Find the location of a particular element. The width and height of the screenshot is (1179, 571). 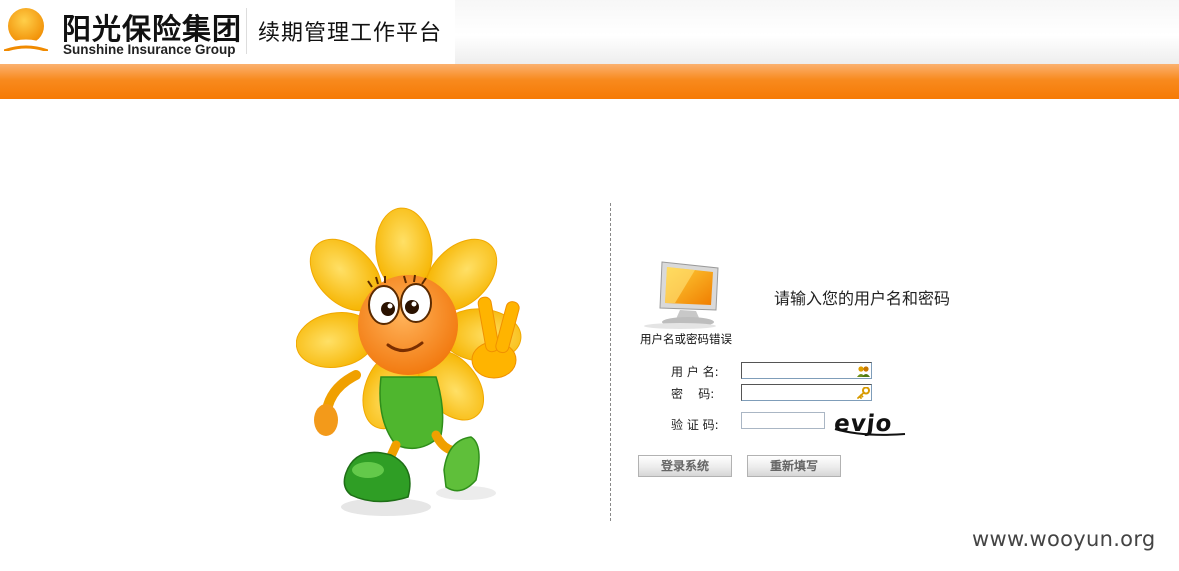

sunflower-mascot-illustration is located at coordinates (409, 361).